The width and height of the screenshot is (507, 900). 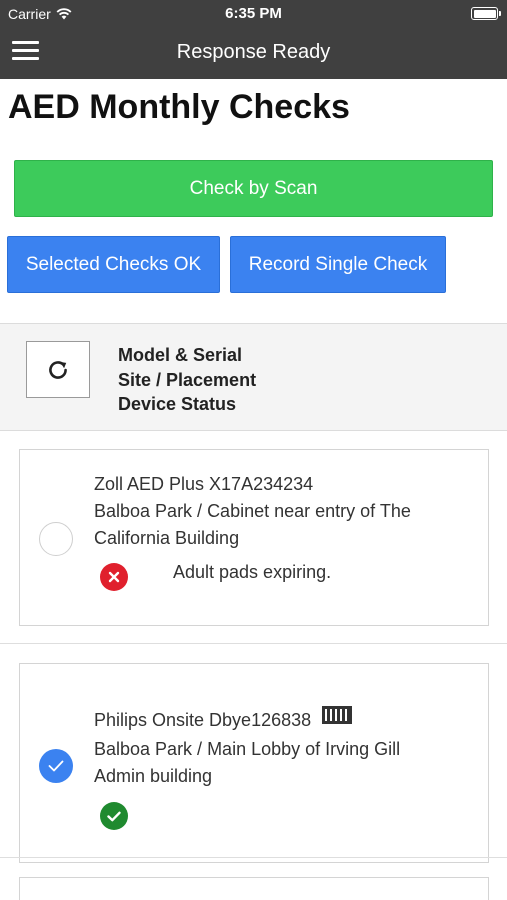 What do you see at coordinates (252, 572) in the screenshot?
I see `device-status-text: Adult pads expiring.` at bounding box center [252, 572].